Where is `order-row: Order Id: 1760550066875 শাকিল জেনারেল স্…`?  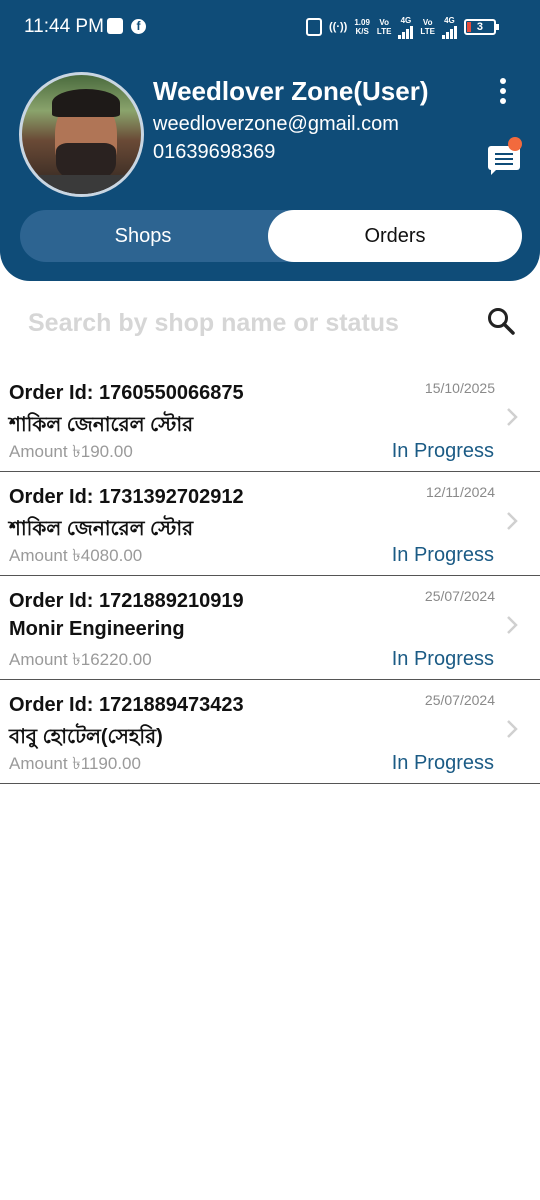 order-row: Order Id: 1760550066875 শাকিল জেনারেল স্… is located at coordinates (270, 420).